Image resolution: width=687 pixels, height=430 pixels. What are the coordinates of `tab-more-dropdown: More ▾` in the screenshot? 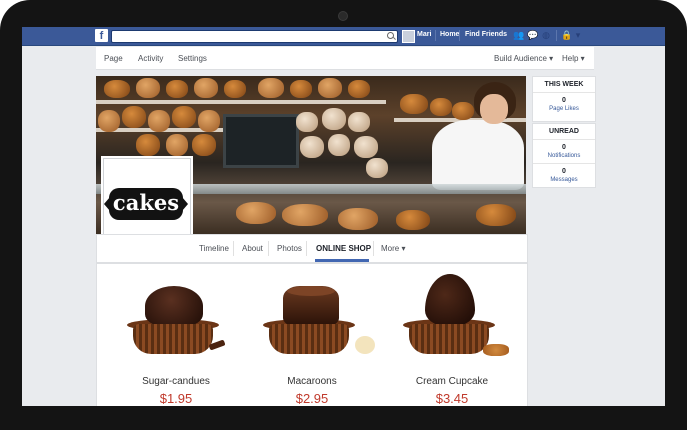 It's located at (393, 248).